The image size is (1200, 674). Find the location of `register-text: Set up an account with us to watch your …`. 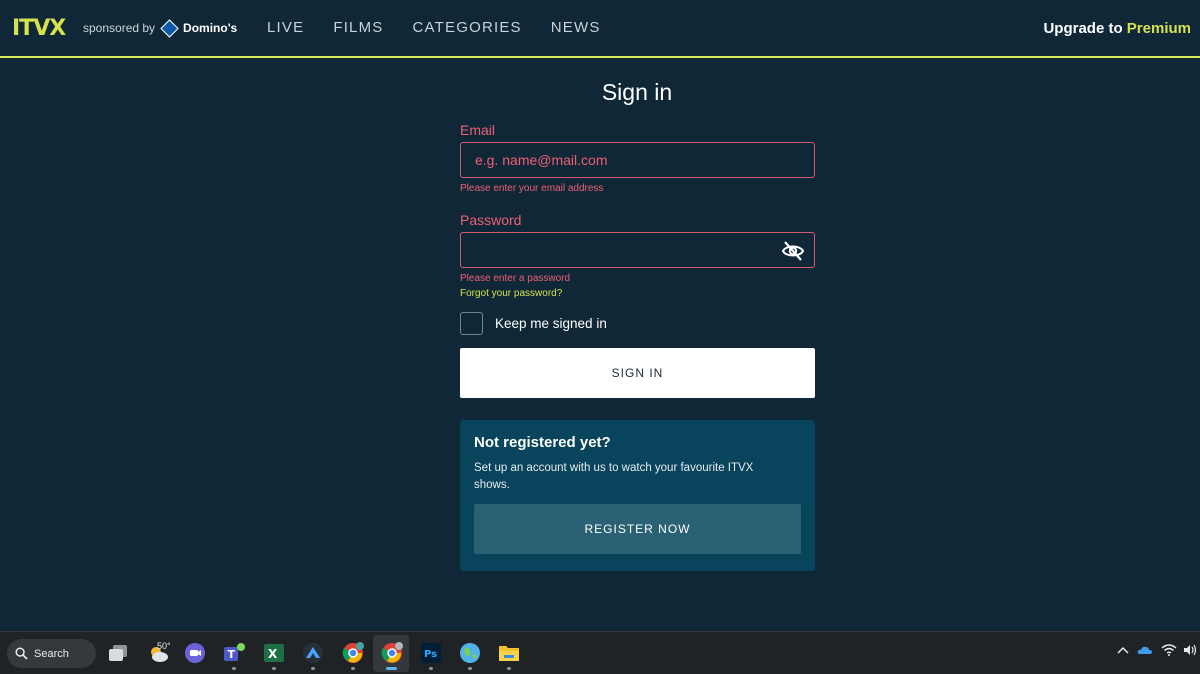

register-text: Set up an account with us to watch your … is located at coordinates (614, 476).